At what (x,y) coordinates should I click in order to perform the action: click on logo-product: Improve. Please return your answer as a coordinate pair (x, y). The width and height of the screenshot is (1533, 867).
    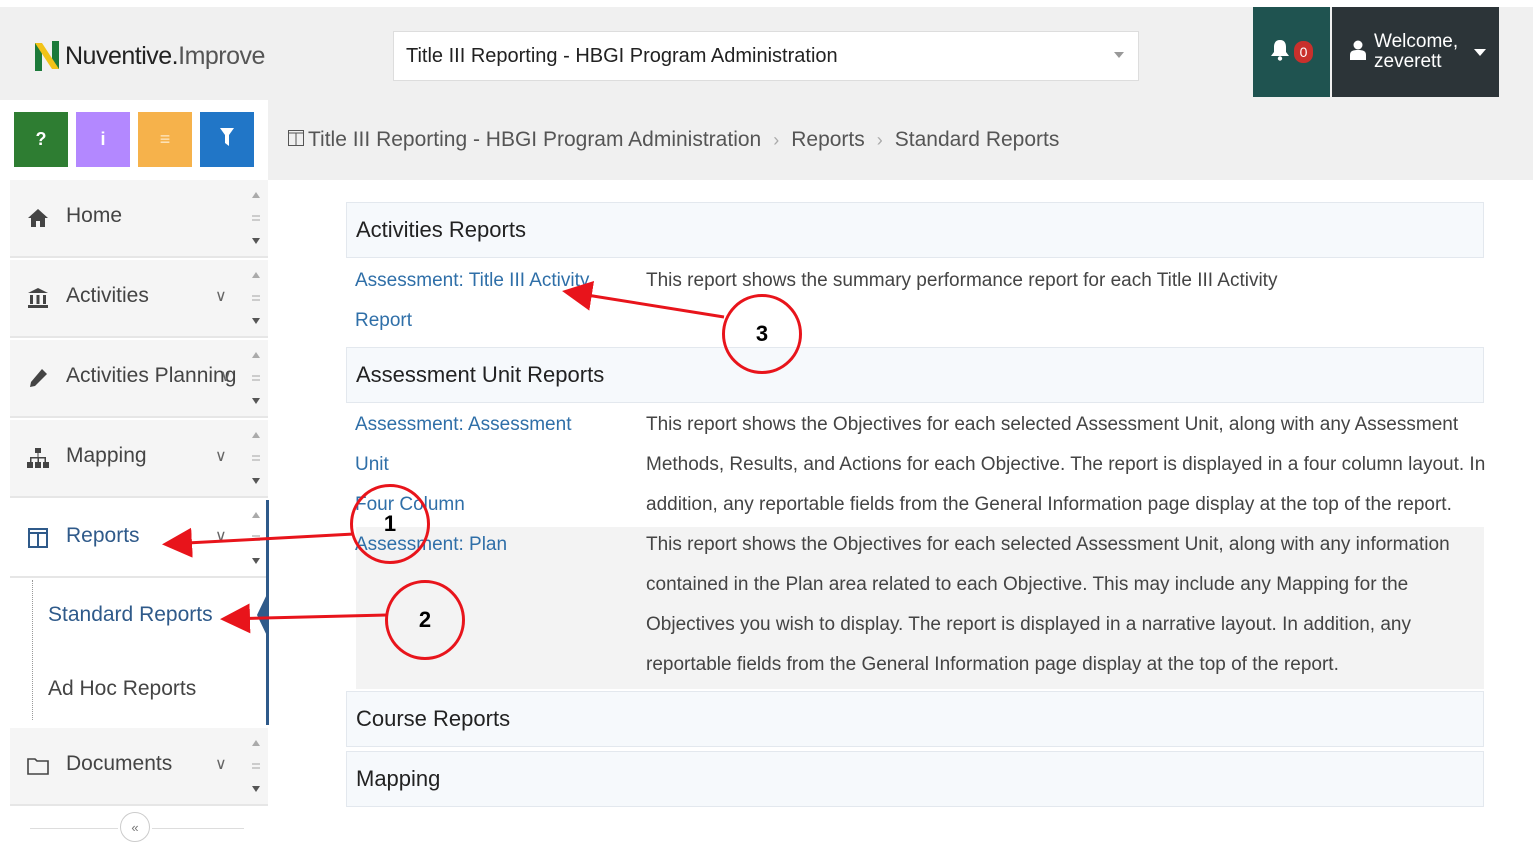
    Looking at the image, I should click on (221, 55).